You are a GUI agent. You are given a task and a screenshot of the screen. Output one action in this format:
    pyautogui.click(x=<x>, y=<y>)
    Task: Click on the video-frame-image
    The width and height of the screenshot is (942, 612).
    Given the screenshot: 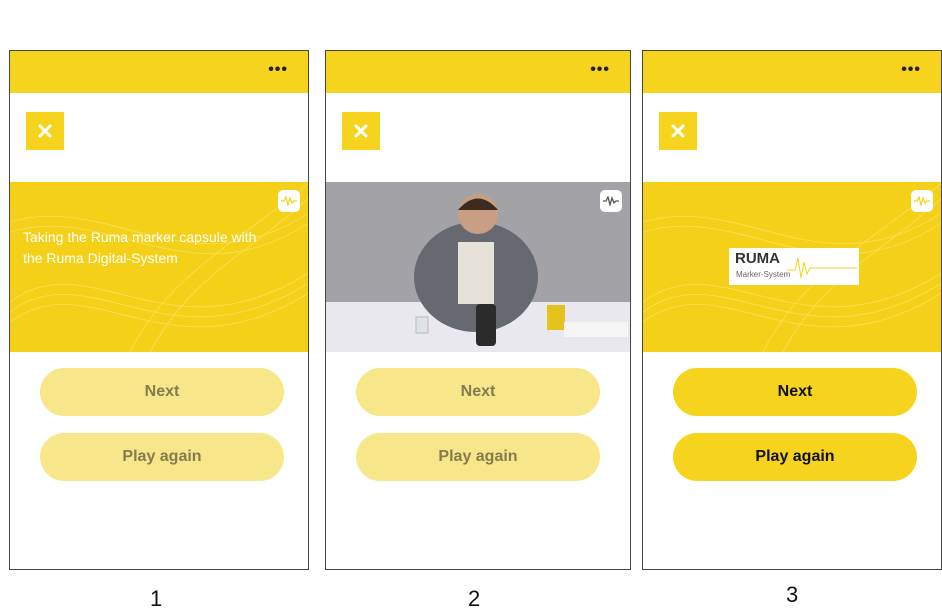 What is the action you would take?
    pyautogui.click(x=478, y=267)
    